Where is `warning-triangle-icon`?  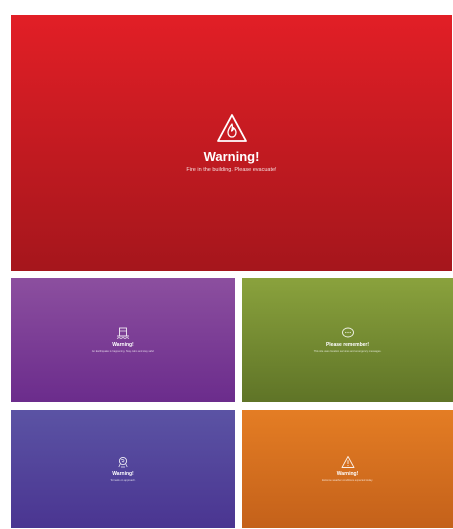 warning-triangle-icon is located at coordinates (348, 462).